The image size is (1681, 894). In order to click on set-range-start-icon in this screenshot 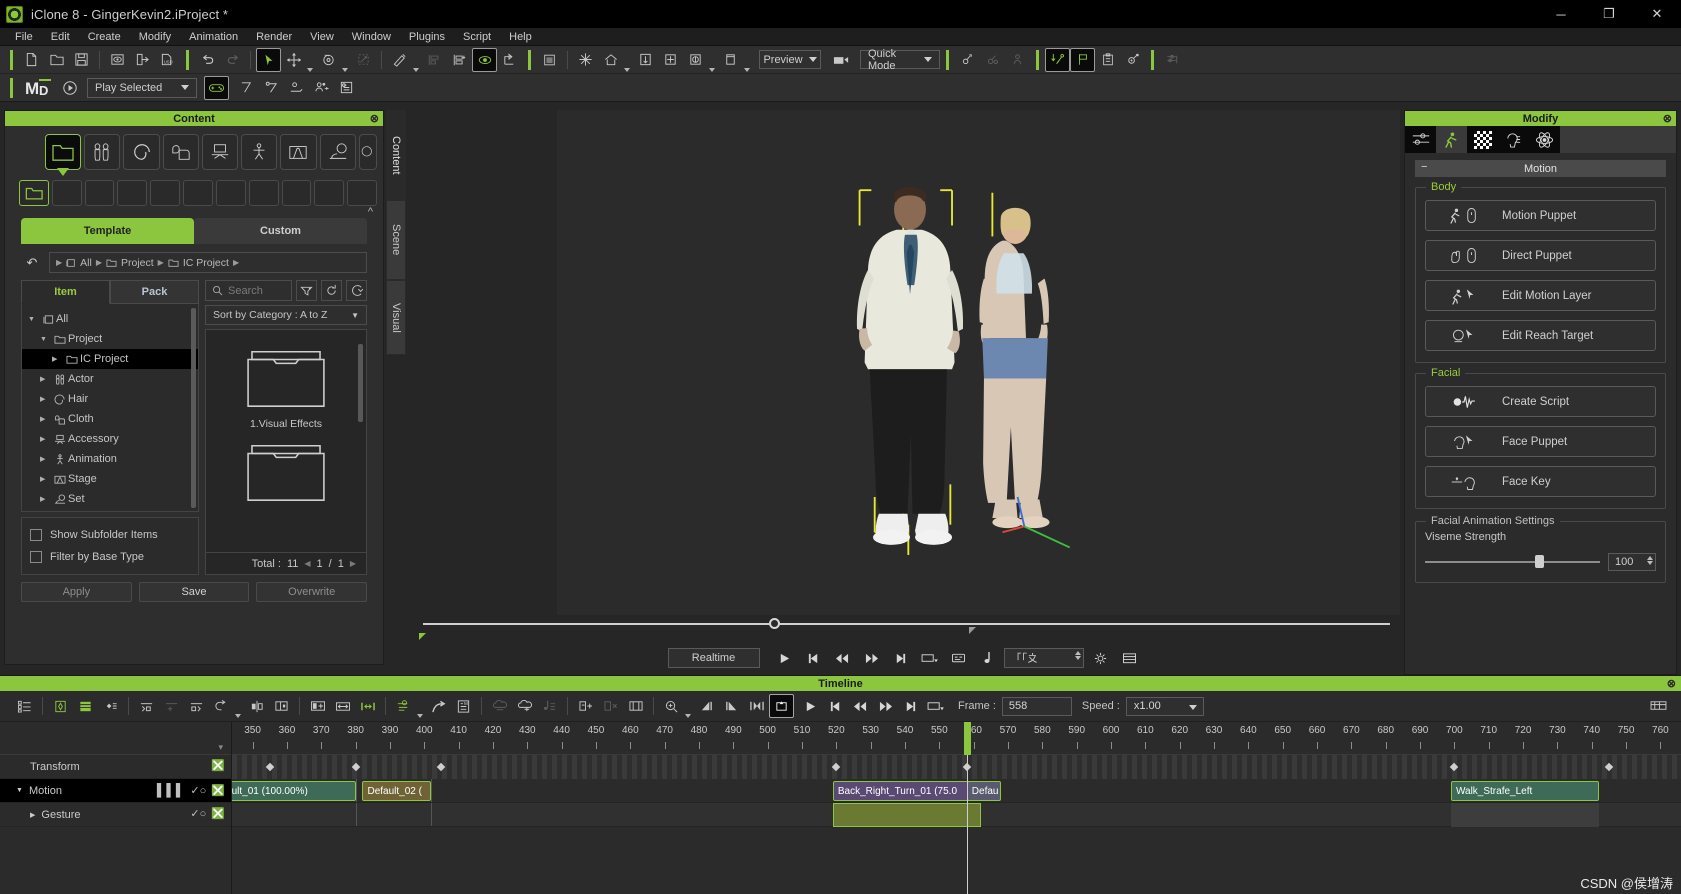, I will do `click(706, 706)`.